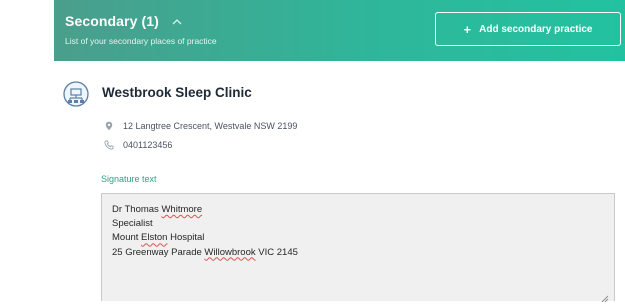  Describe the element at coordinates (109, 145) in the screenshot. I see `phone-icon` at that location.